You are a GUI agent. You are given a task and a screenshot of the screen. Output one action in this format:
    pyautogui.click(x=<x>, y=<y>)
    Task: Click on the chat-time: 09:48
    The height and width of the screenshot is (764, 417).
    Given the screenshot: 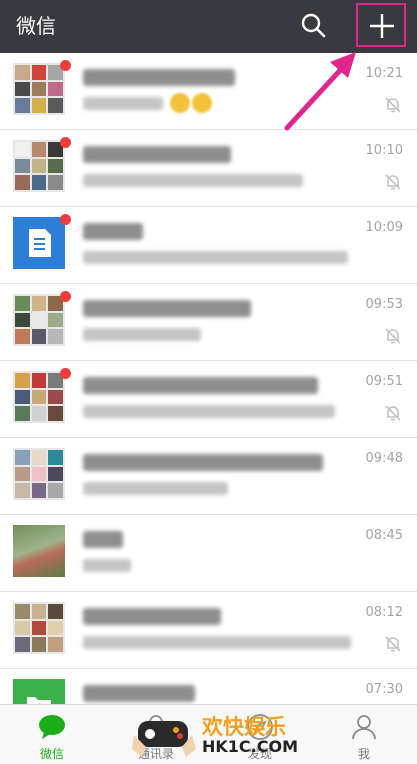 What is the action you would take?
    pyautogui.click(x=384, y=458)
    